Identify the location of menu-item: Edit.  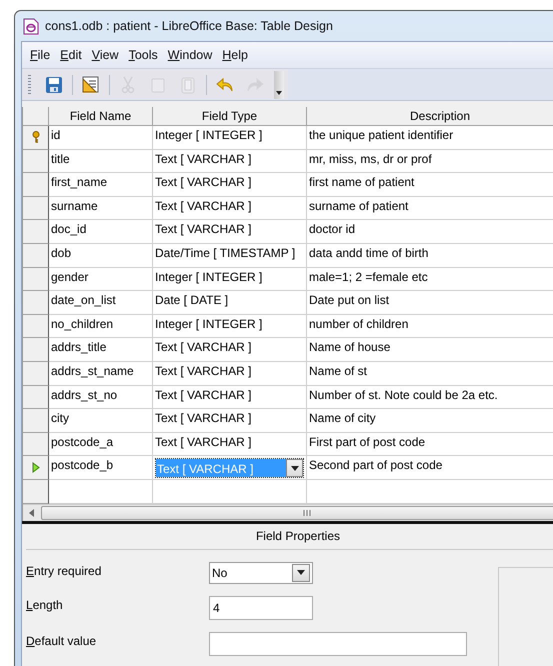
(71, 55).